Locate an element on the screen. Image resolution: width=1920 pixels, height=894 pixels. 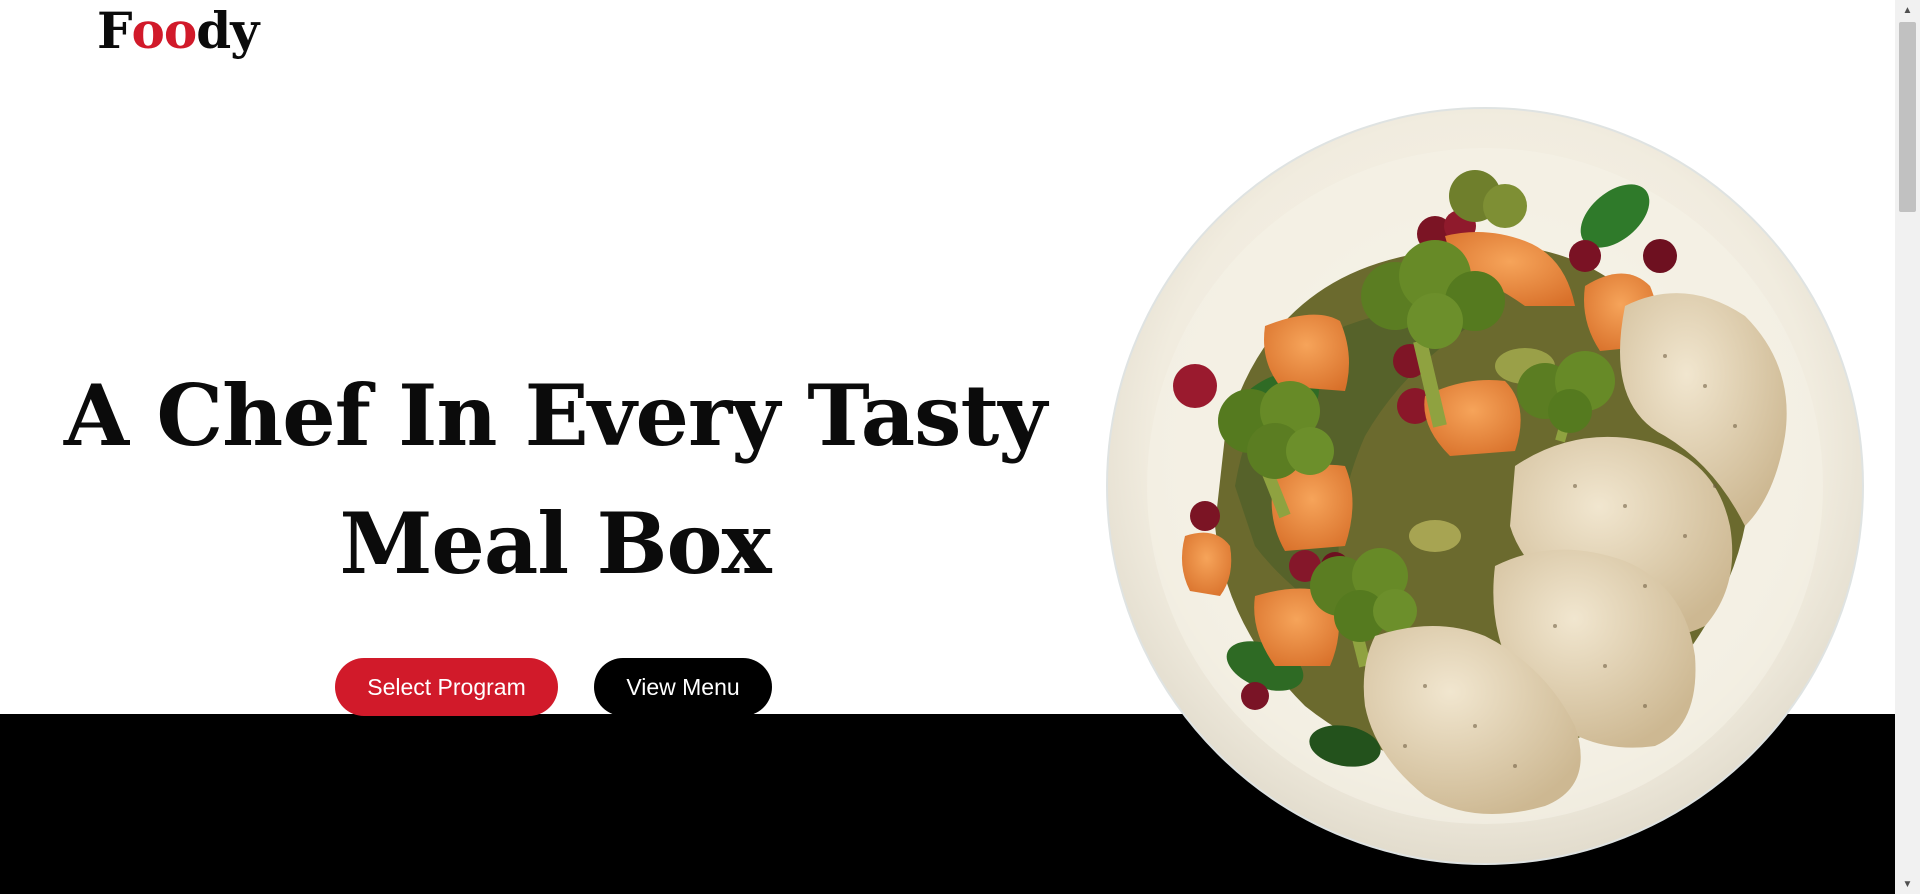
logo-letter-o-1: o is located at coordinates (148, 30).